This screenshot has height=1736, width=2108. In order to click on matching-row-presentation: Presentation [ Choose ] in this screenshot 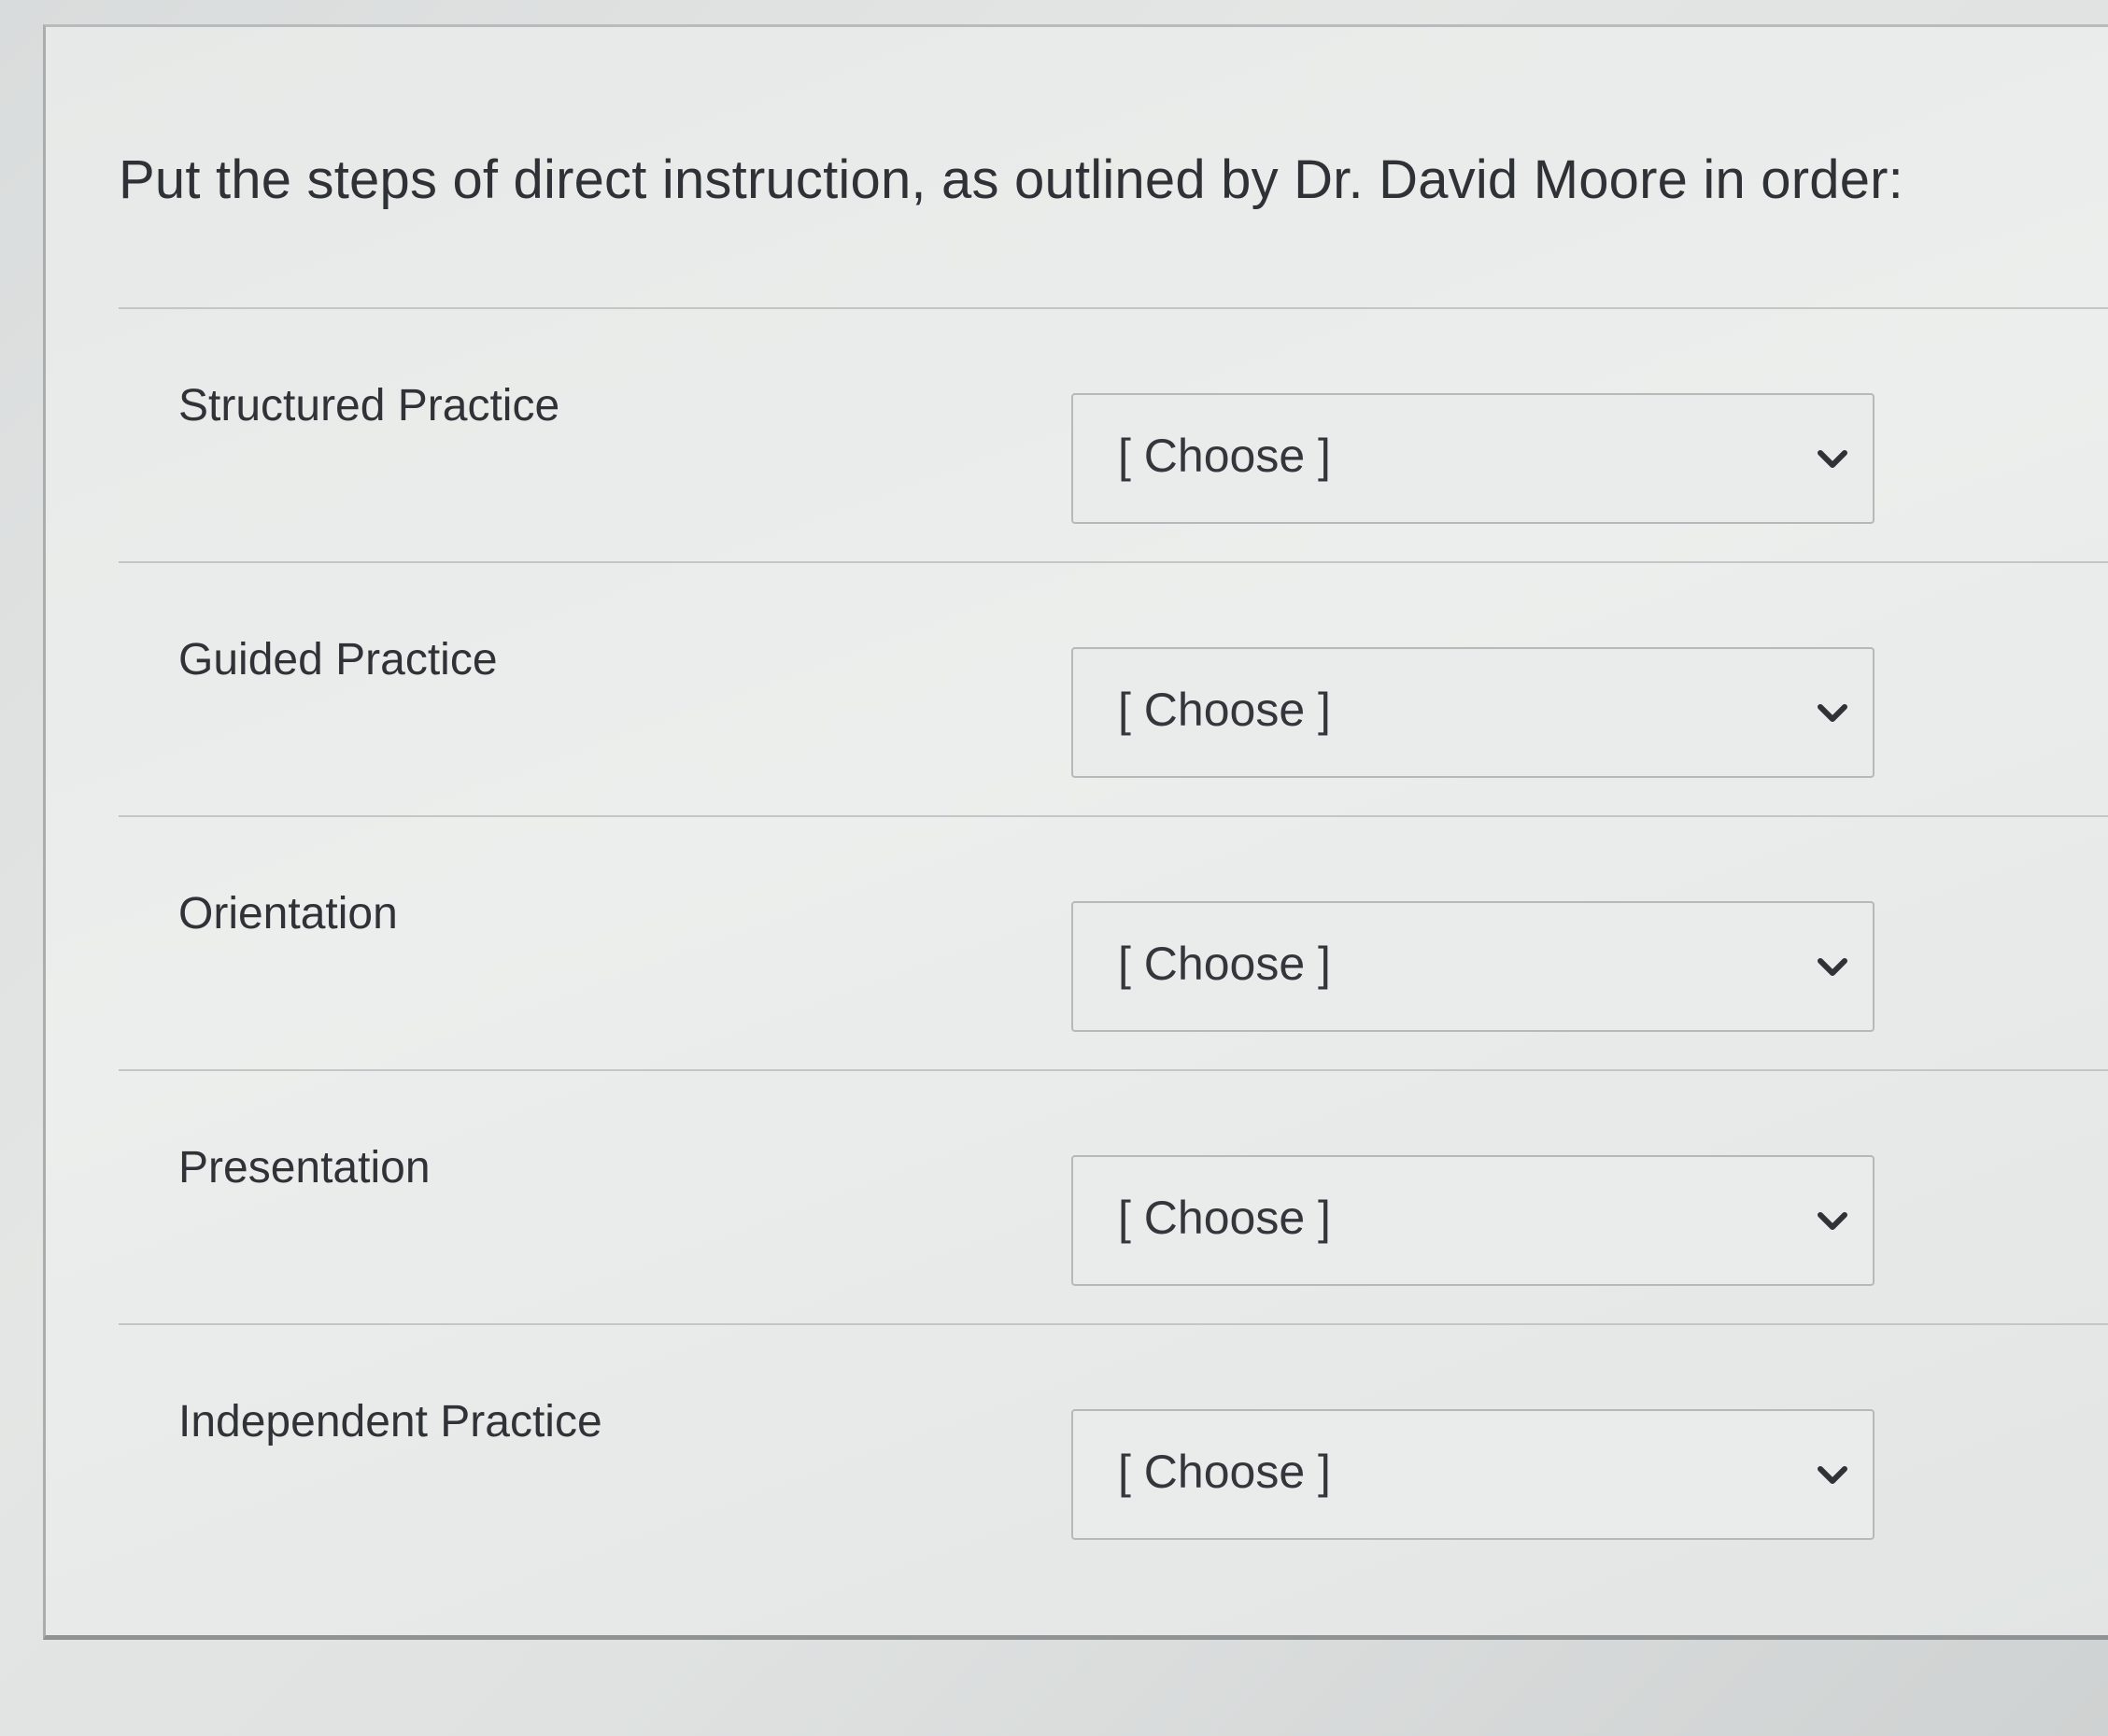, I will do `click(1114, 1196)`.